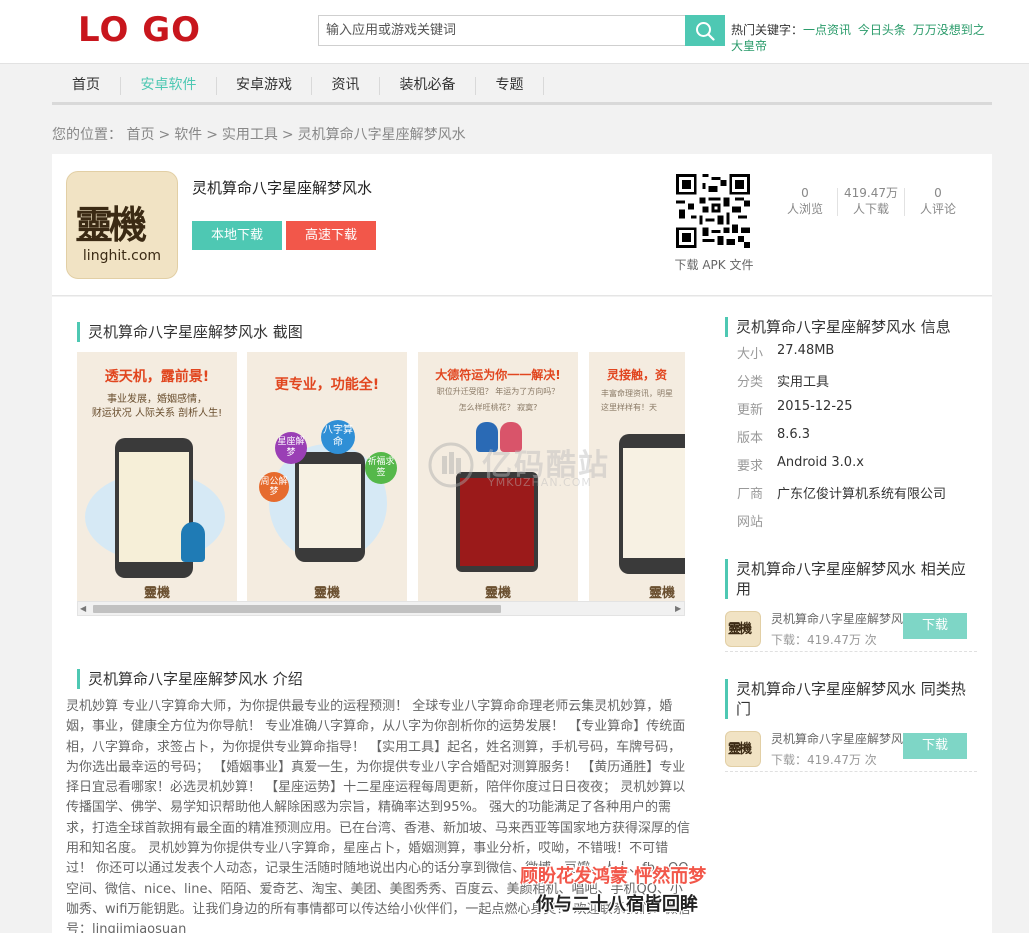 The height and width of the screenshot is (933, 1029). Describe the element at coordinates (871, 193) in the screenshot. I see `stat-value: 419.47万` at that location.